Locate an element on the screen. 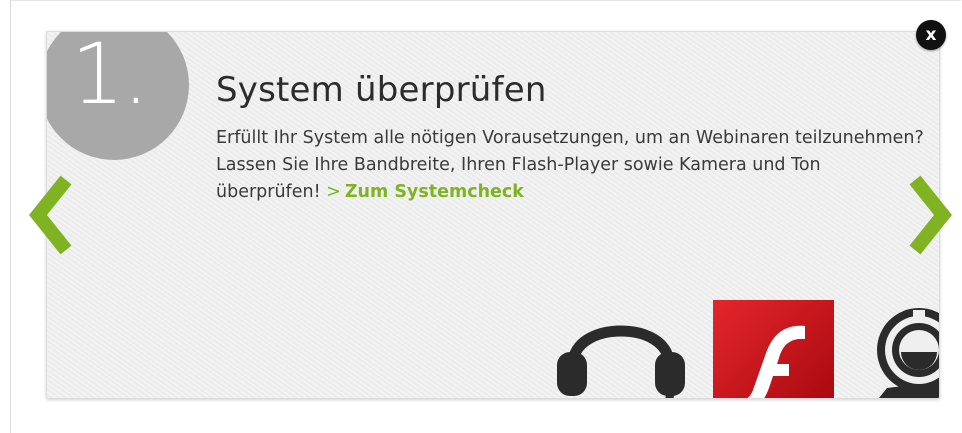  prev-slide-button is located at coordinates (53, 215).